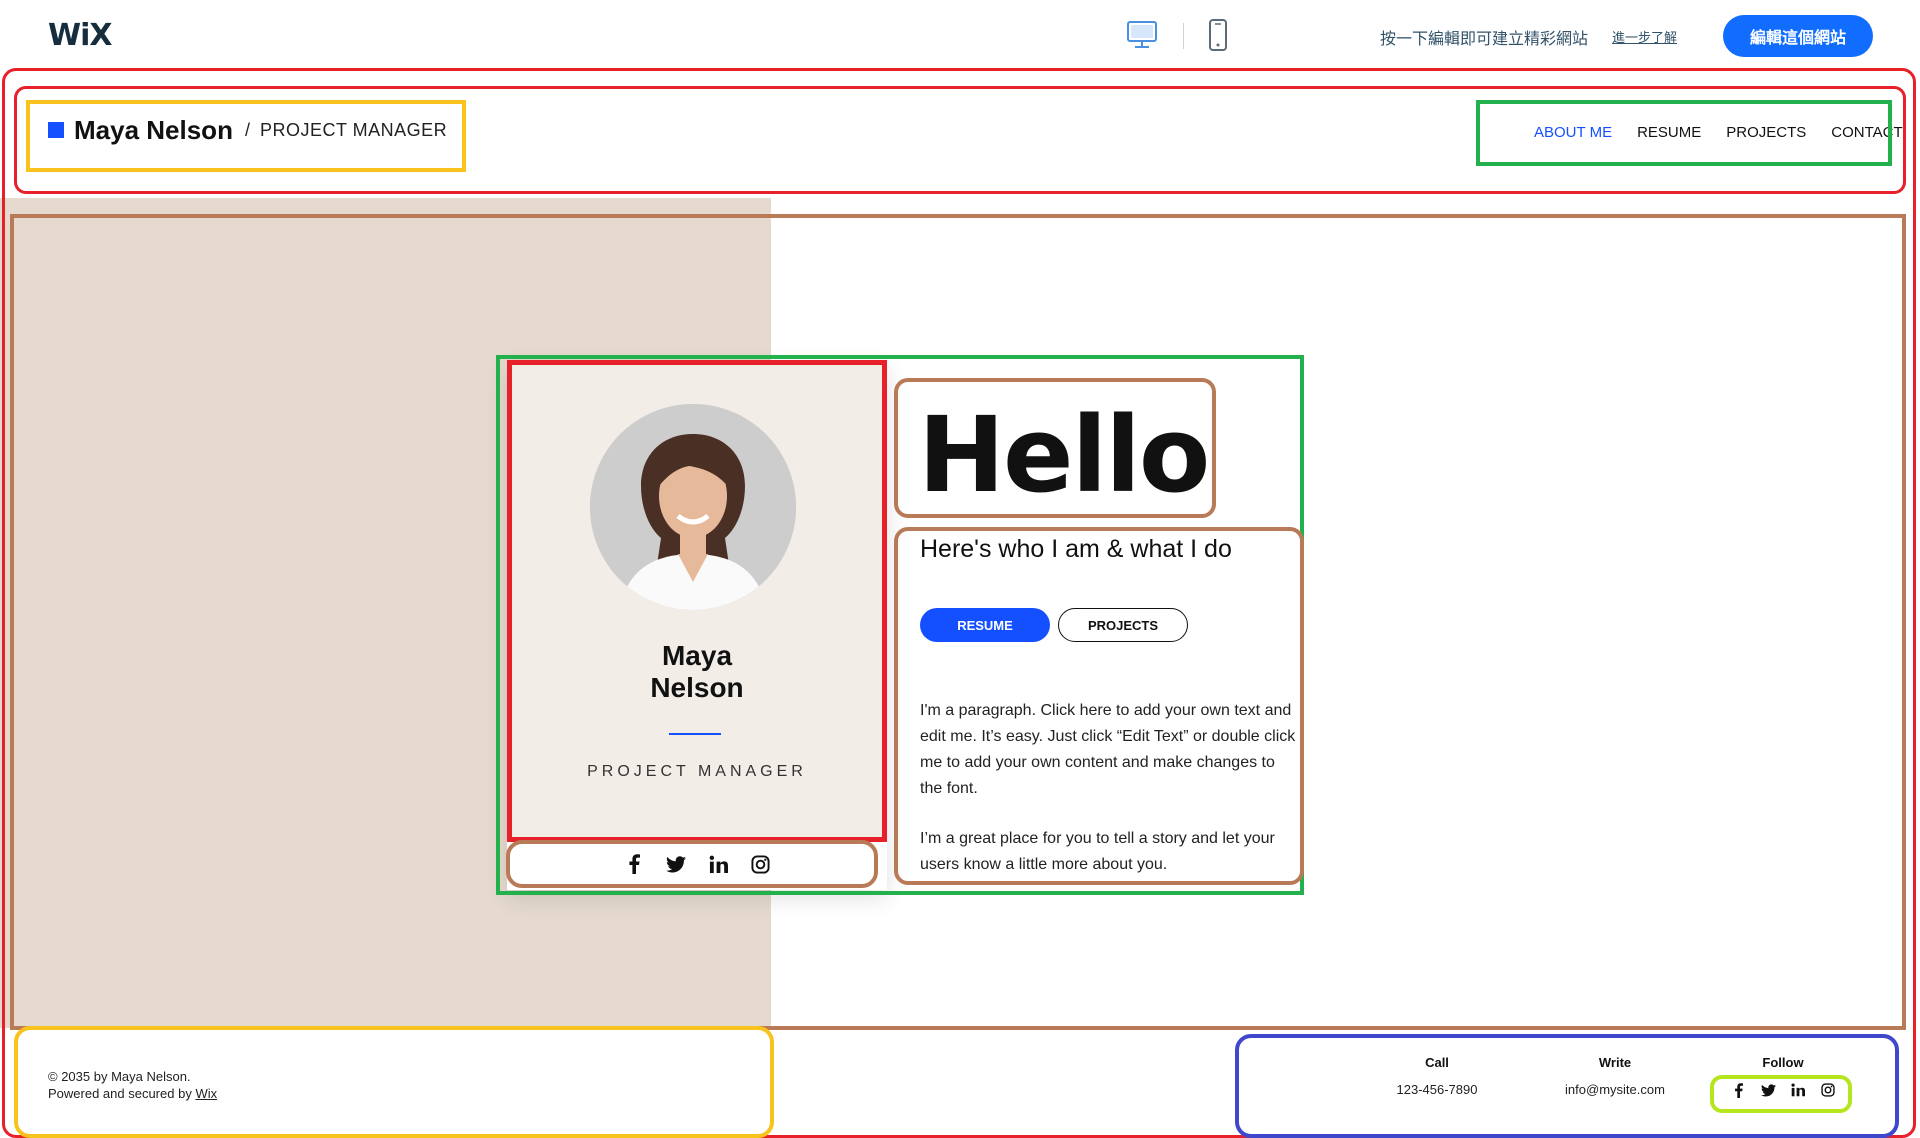 The height and width of the screenshot is (1138, 1920). Describe the element at coordinates (1484, 39) in the screenshot. I see `edit-hint-text: 按一下編輯即可建立精彩網站` at that location.